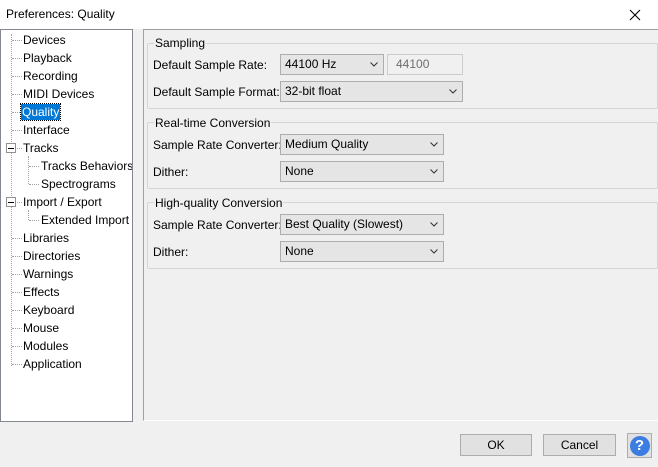  I want to click on highquality-dither-dropdown: None, so click(362, 251).